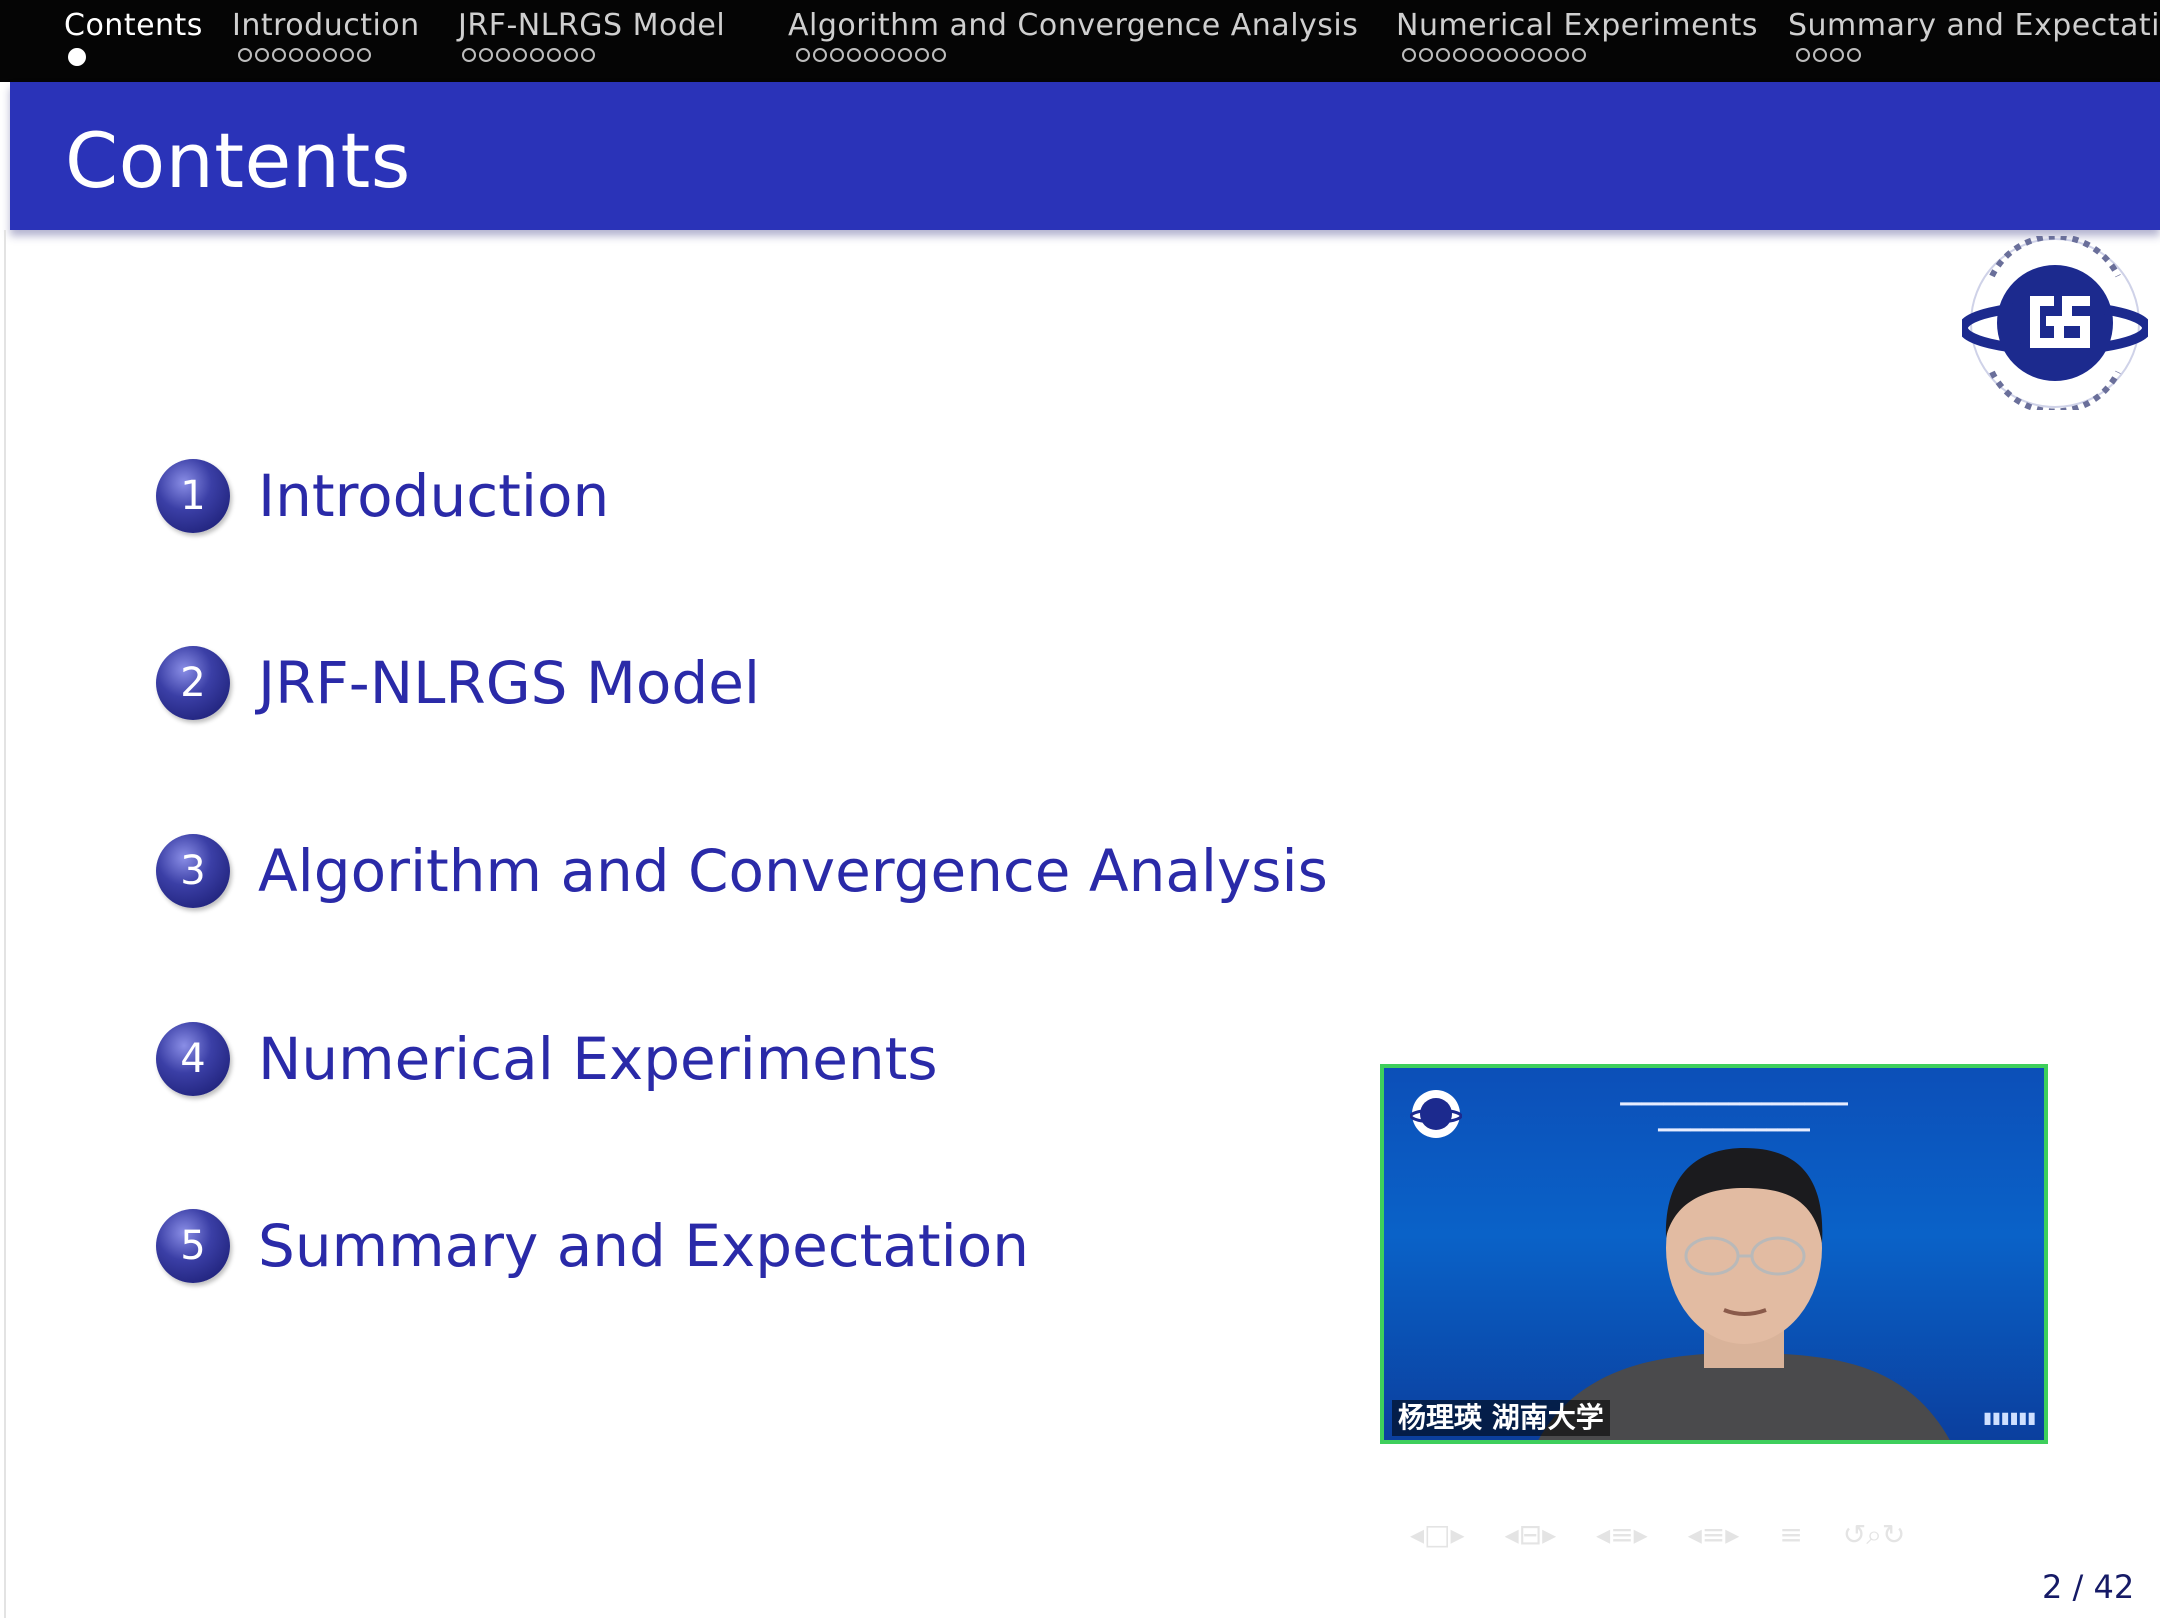 The image size is (2160, 1618). What do you see at coordinates (2088, 1587) in the screenshot?
I see `page-number: 2 / 42` at bounding box center [2088, 1587].